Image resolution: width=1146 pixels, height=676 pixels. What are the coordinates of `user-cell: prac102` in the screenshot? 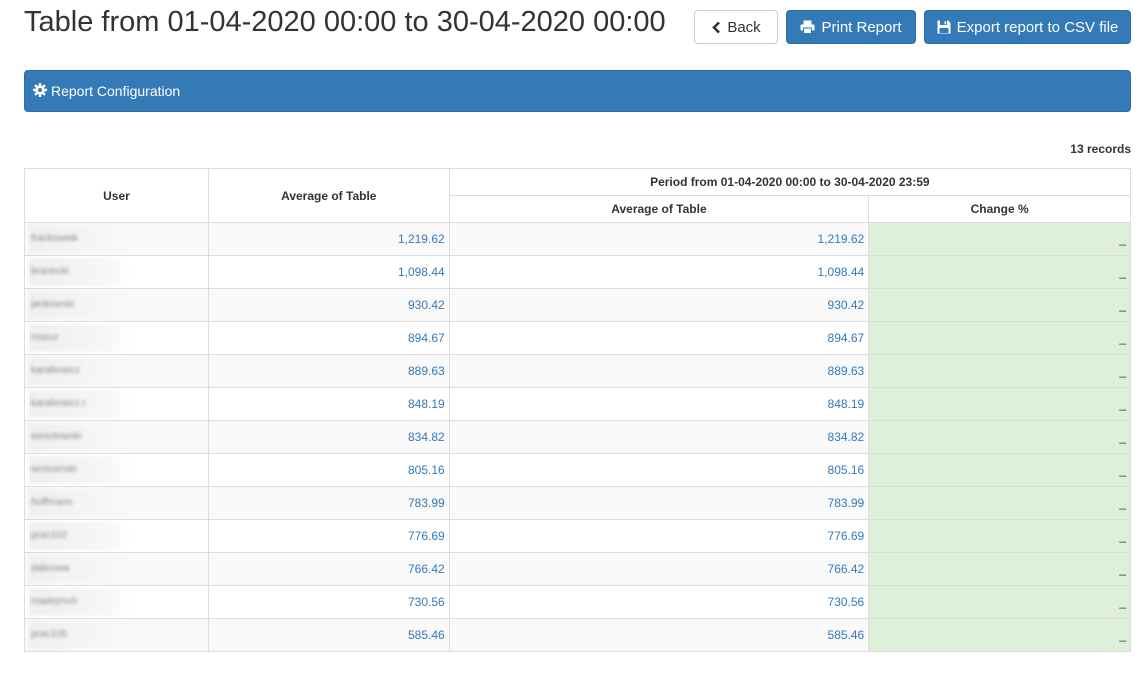 It's located at (116, 536).